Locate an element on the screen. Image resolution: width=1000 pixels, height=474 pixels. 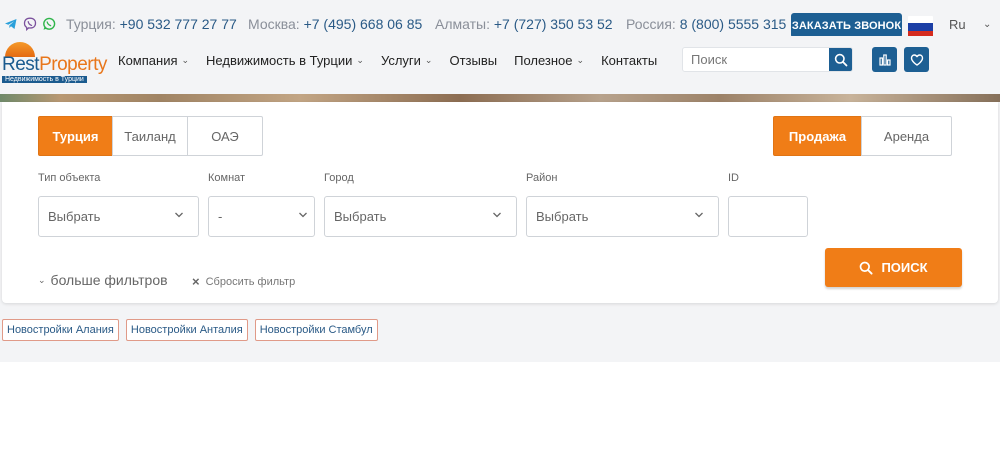
tab-rent: Аренда is located at coordinates (906, 136).